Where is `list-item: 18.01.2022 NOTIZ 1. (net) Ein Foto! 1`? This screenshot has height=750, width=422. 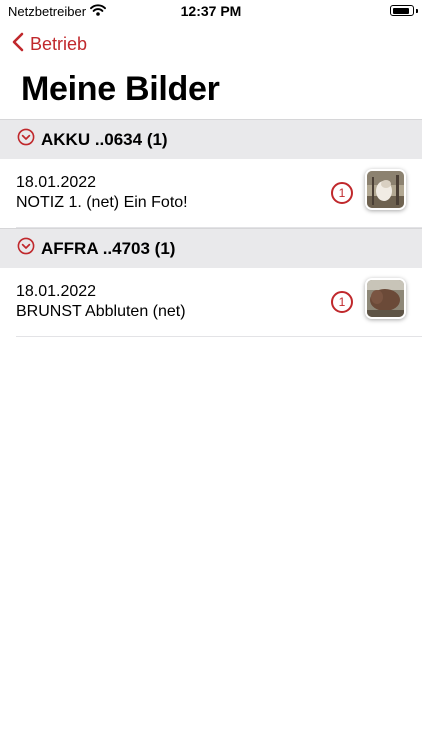 list-item: 18.01.2022 NOTIZ 1. (net) Ein Foto! 1 is located at coordinates (219, 193).